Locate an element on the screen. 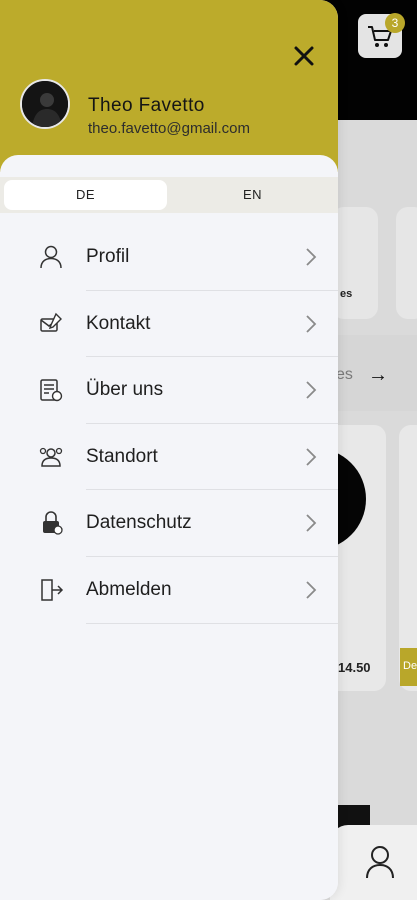  menu-item-label: Kontakt is located at coordinates (118, 323).